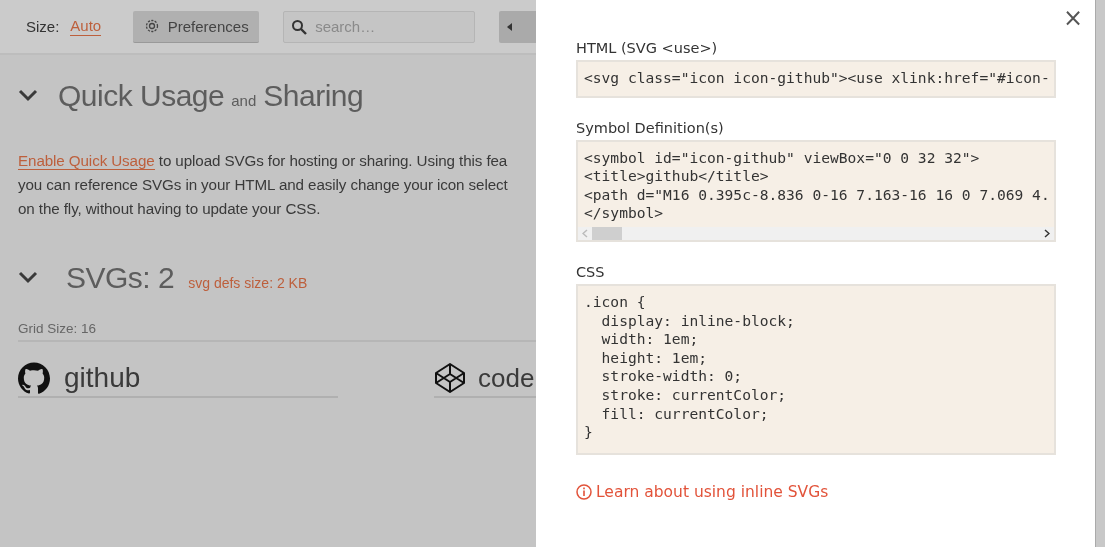 The width and height of the screenshot is (1105, 547). I want to click on preferences-button: Preferences, so click(196, 26).